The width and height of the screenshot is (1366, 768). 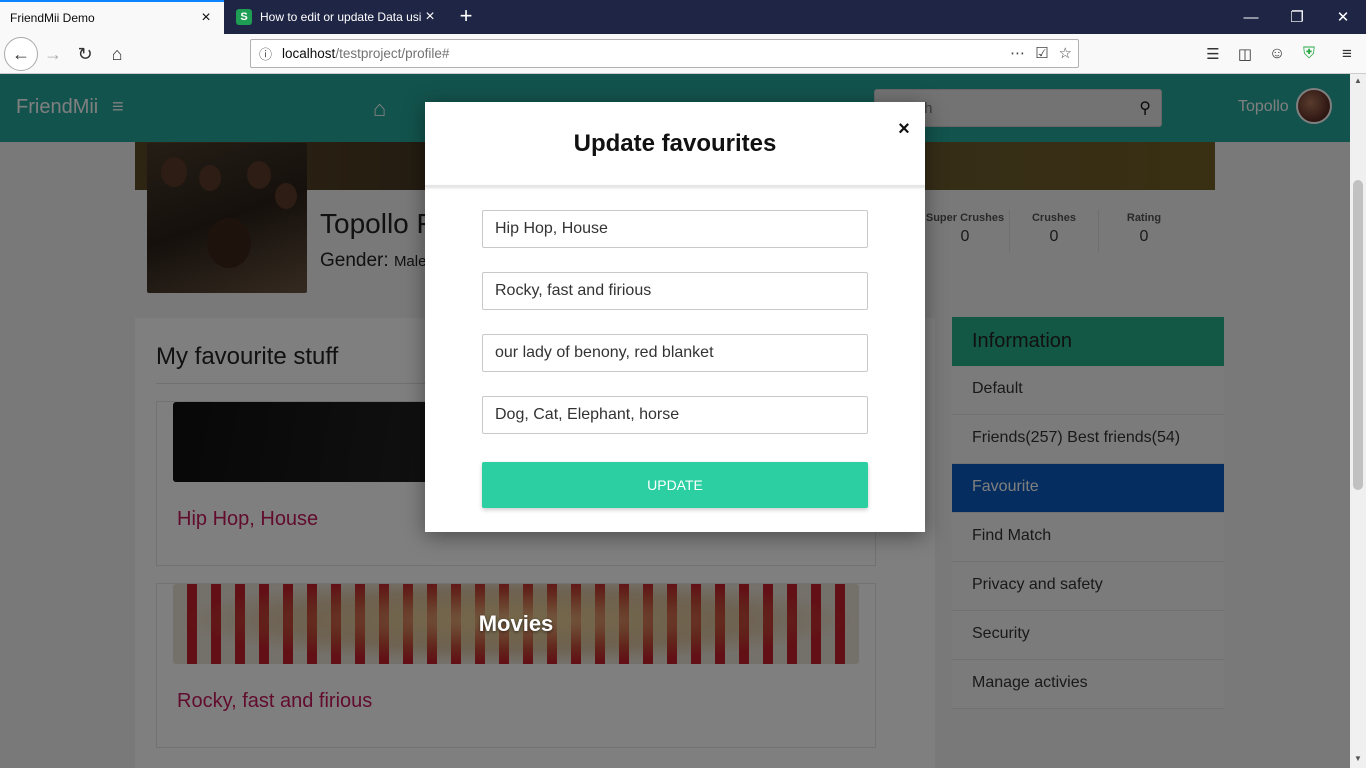 What do you see at coordinates (309, 53) in the screenshot?
I see `url-host: localhost` at bounding box center [309, 53].